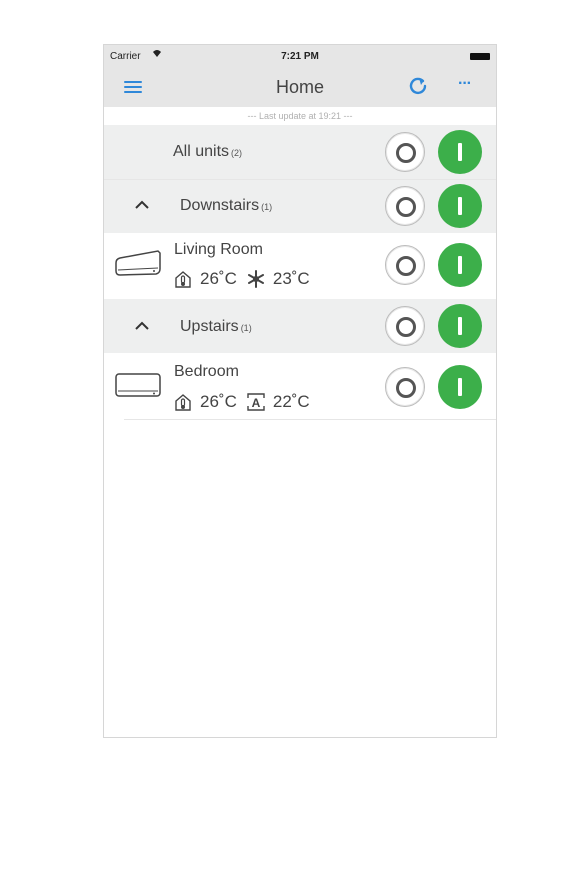  Describe the element at coordinates (218, 249) in the screenshot. I see `unit-name: Living Room` at that location.